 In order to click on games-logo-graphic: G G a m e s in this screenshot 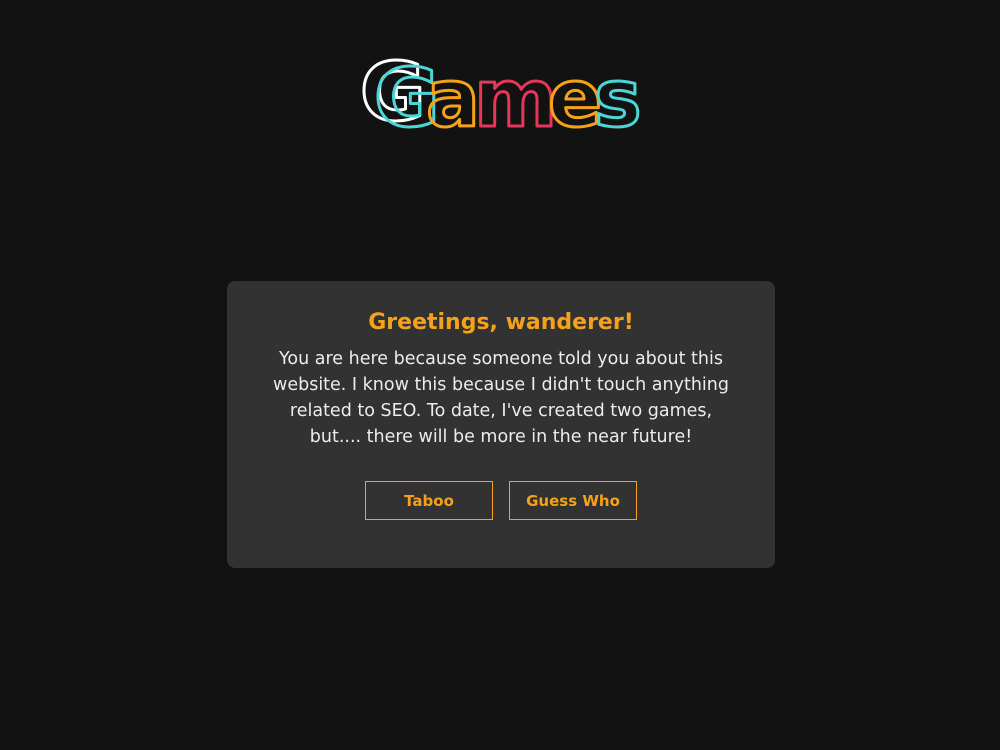, I will do `click(501, 96)`.